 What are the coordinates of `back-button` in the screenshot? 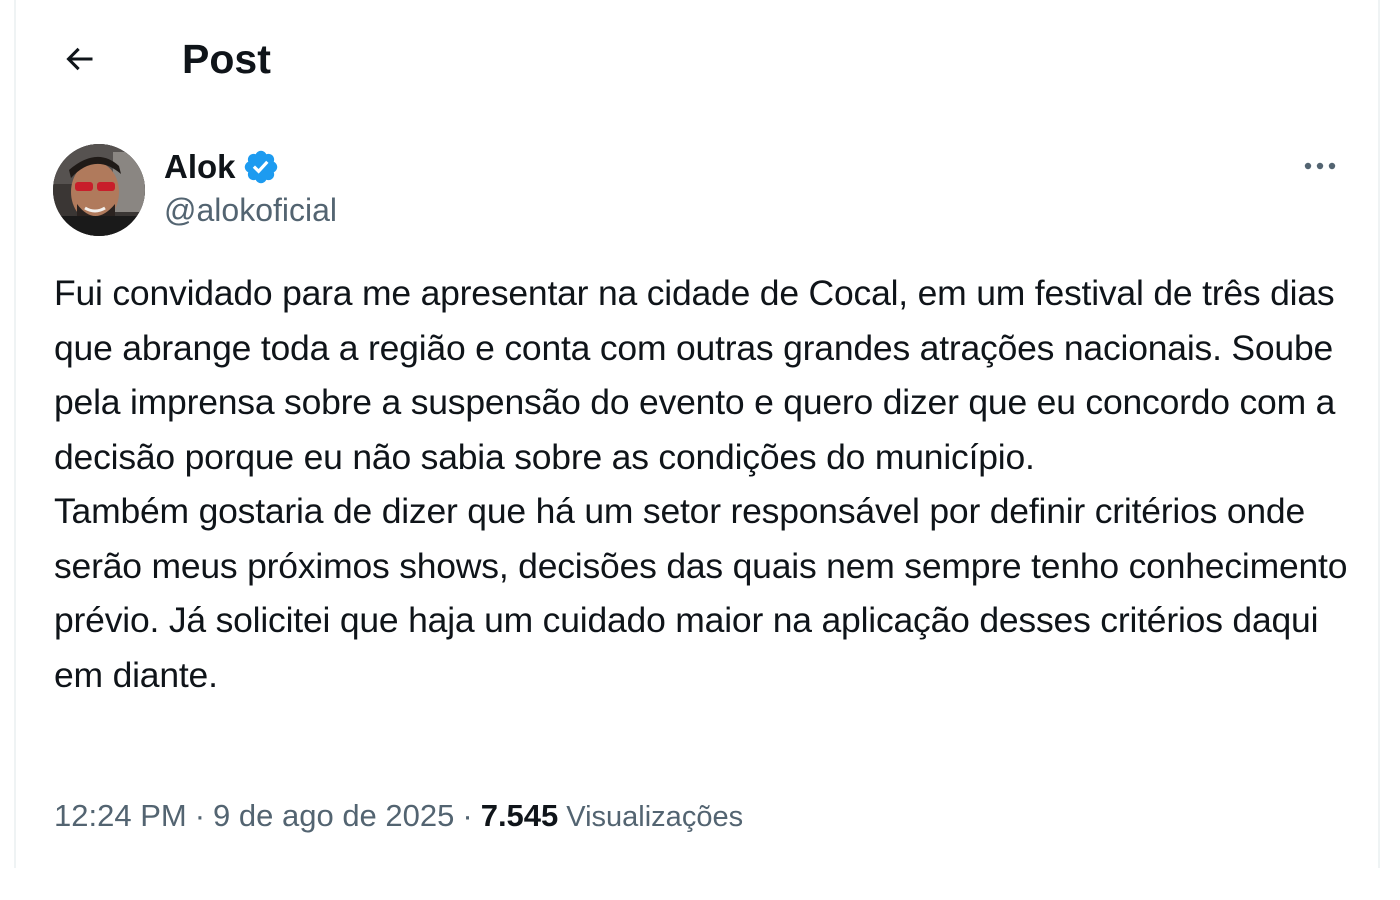 It's located at (79, 59).